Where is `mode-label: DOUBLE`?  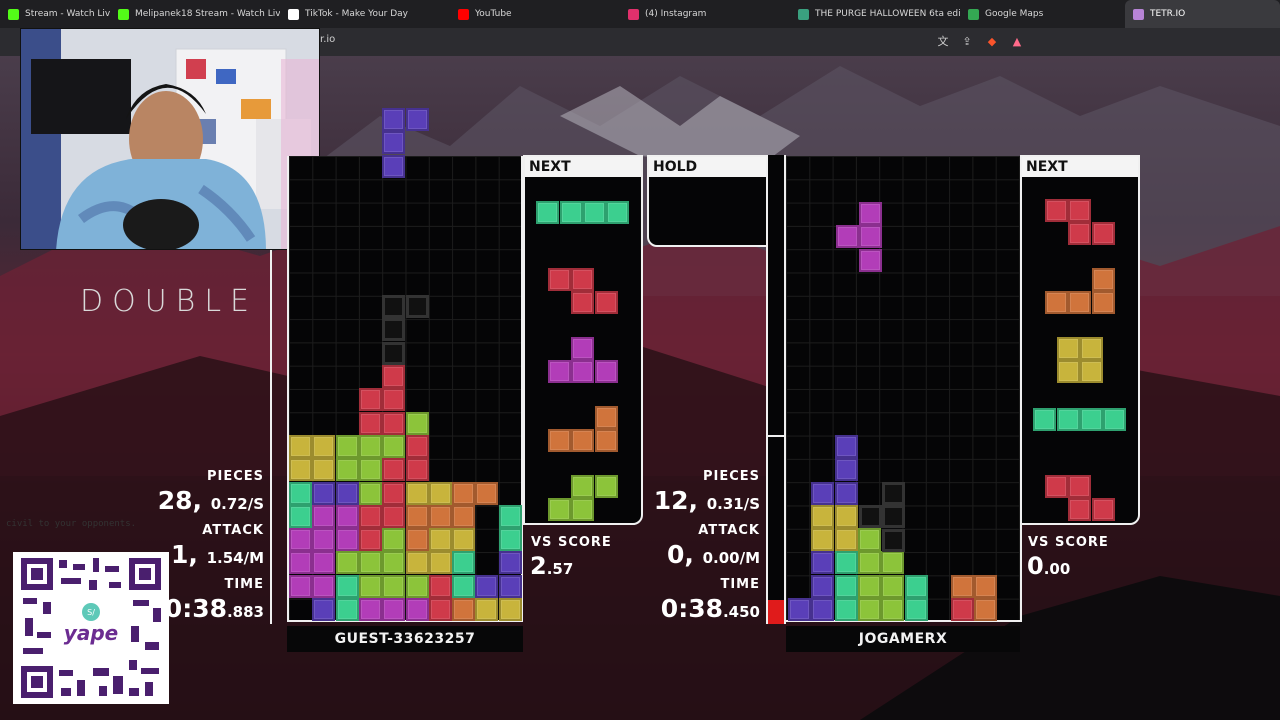
mode-label: DOUBLE is located at coordinates (169, 301).